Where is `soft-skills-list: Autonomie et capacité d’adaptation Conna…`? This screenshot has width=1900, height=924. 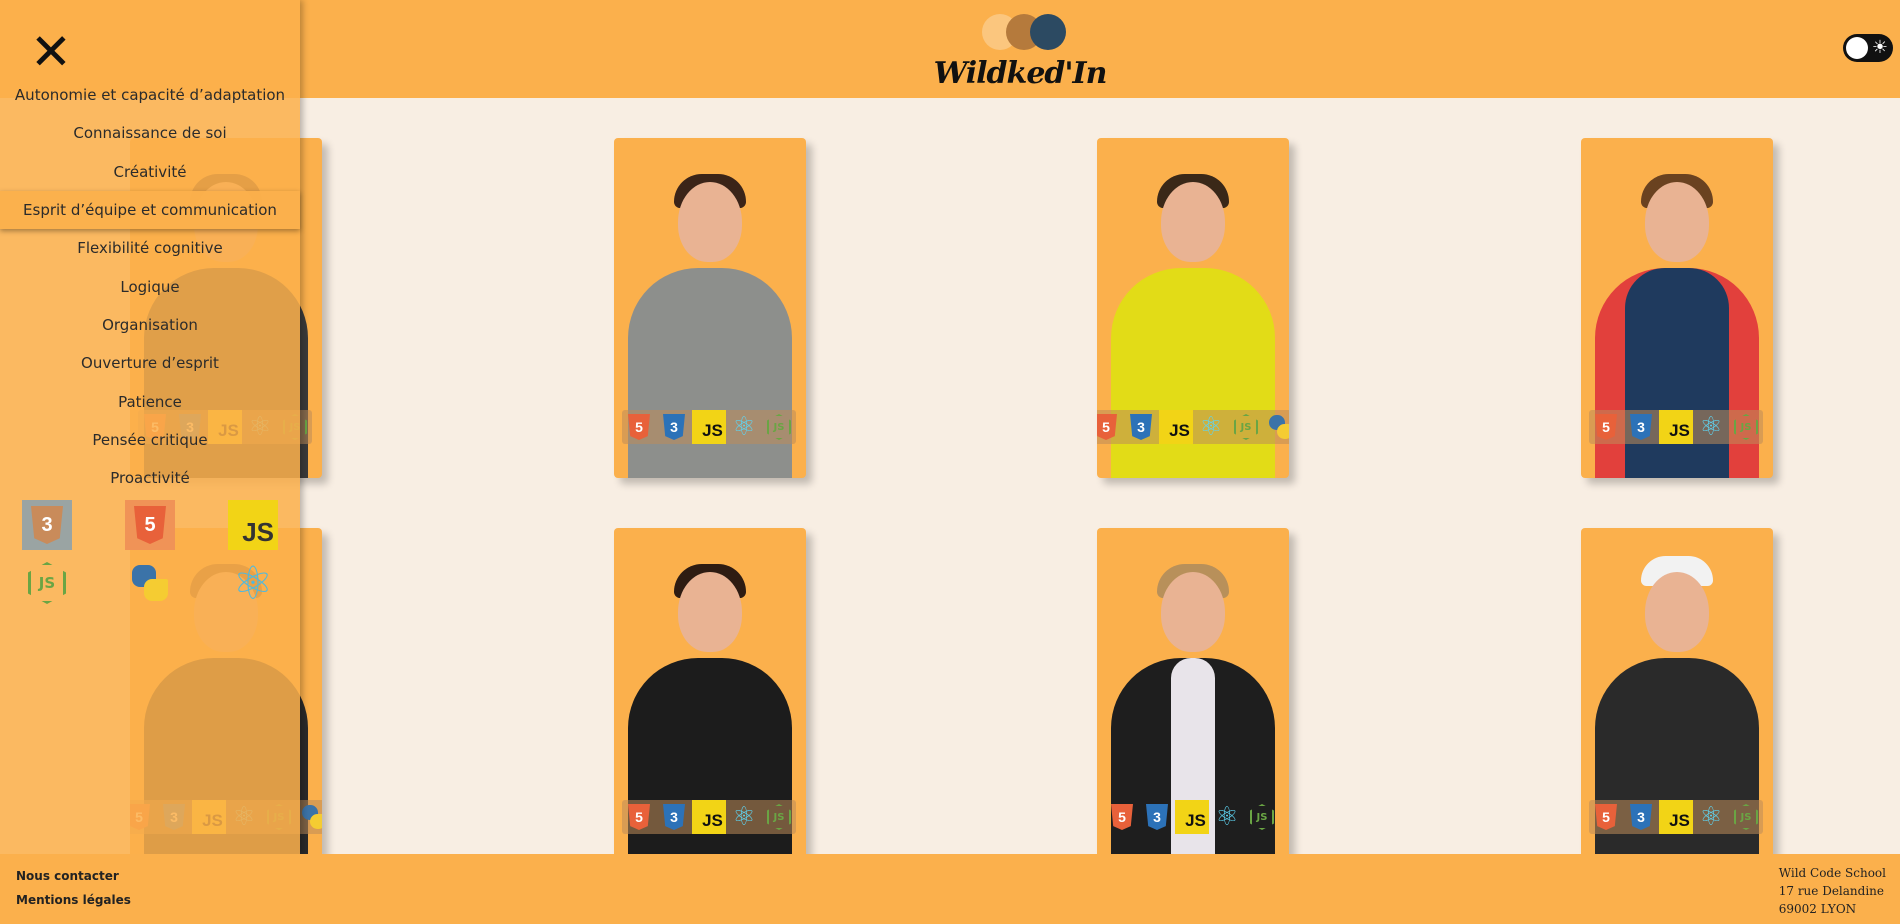
soft-skills-list: Autonomie et capacité d’adaptation Conna… is located at coordinates (150, 286).